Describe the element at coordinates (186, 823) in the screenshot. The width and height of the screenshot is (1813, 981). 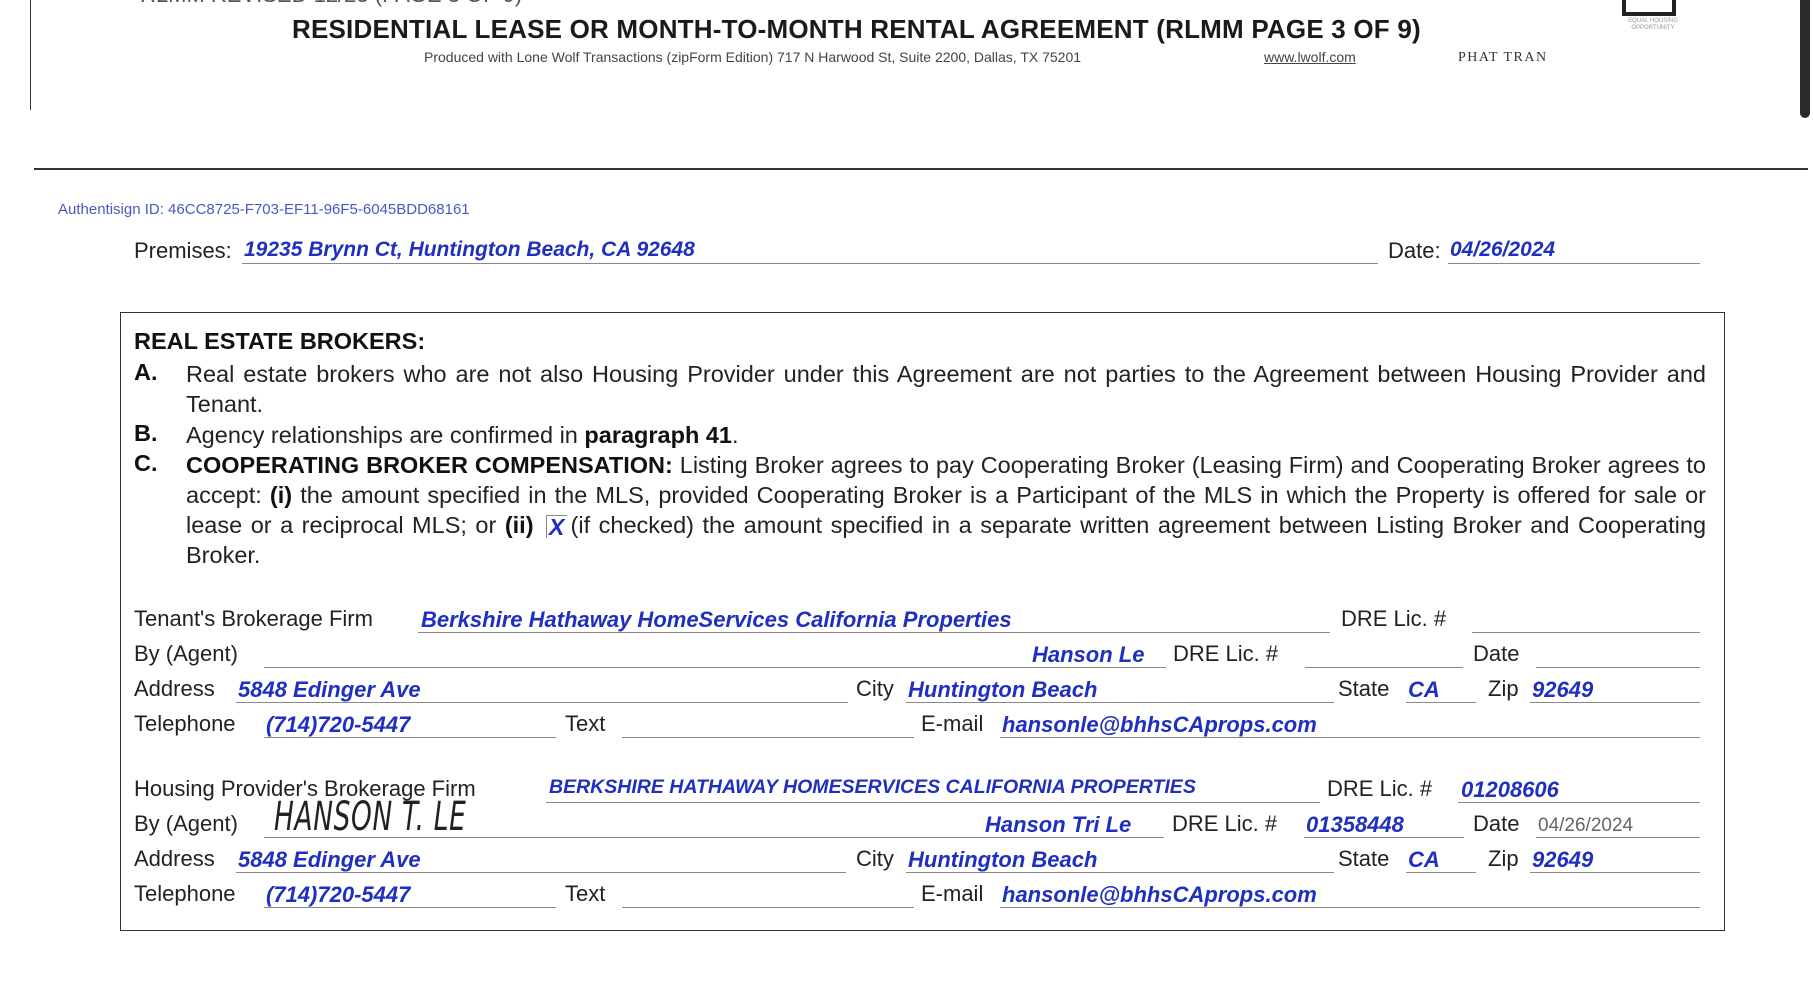
I see `provider-agent-label: By (Agent)` at that location.